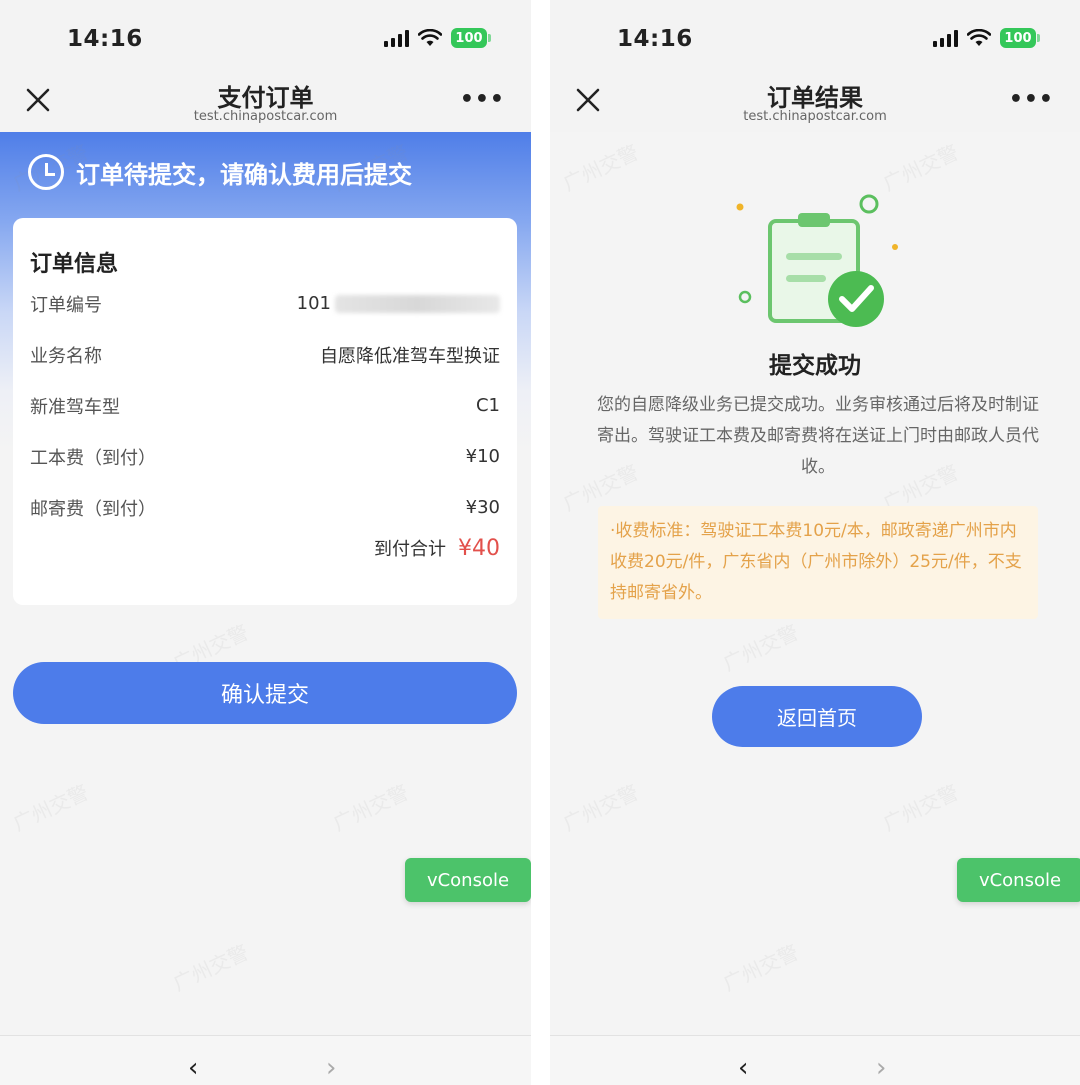 This screenshot has height=1085, width=1080. I want to click on row-value: C1, so click(487, 405).